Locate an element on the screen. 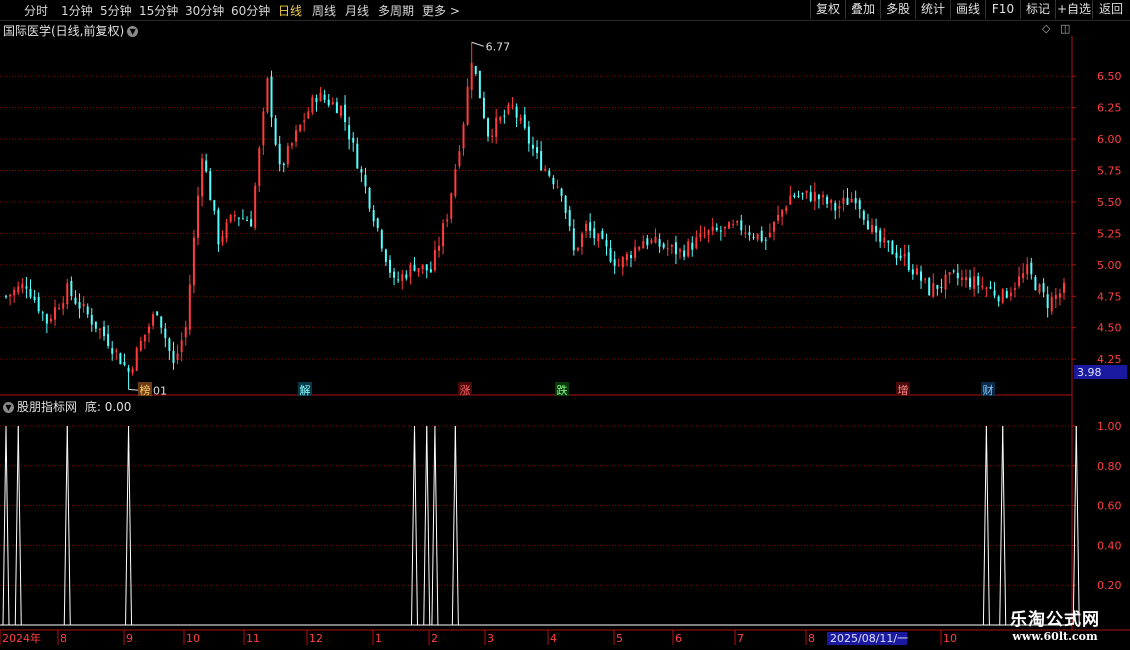  date-tick-label: 6 is located at coordinates (678, 638).